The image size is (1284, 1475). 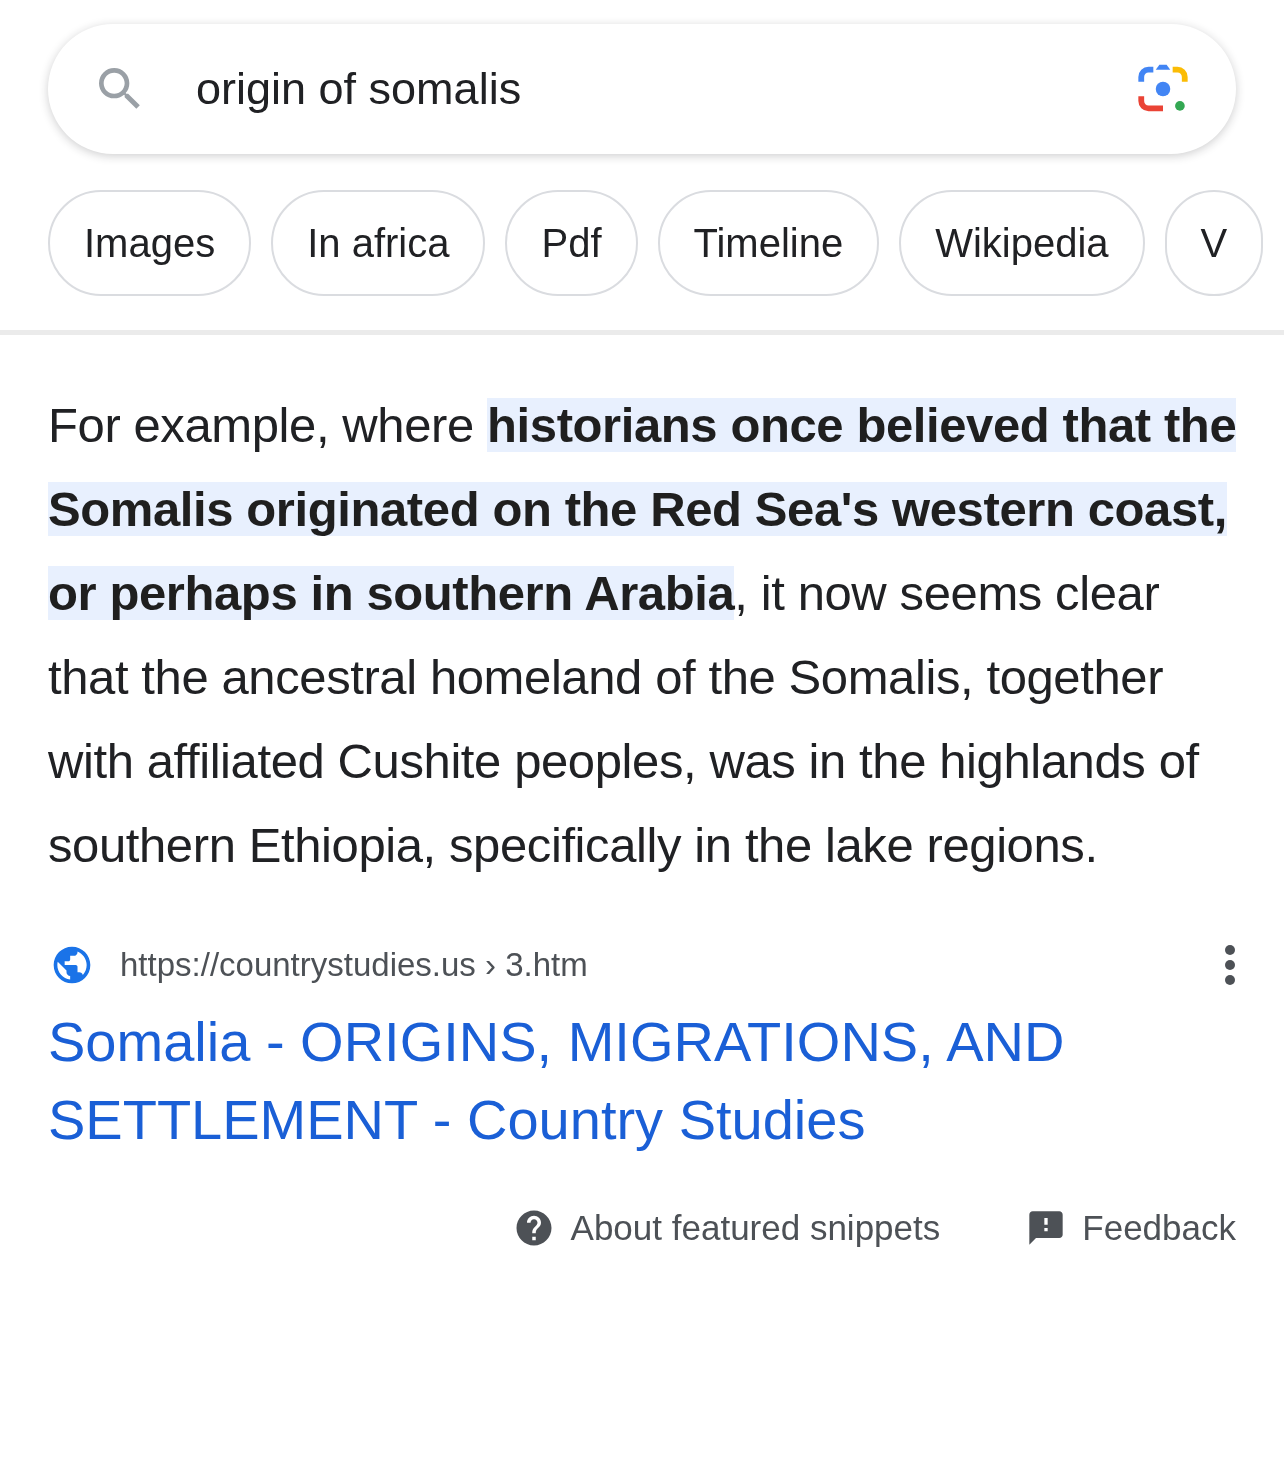 What do you see at coordinates (1022, 243) in the screenshot?
I see `filter-chip: Wikipedia` at bounding box center [1022, 243].